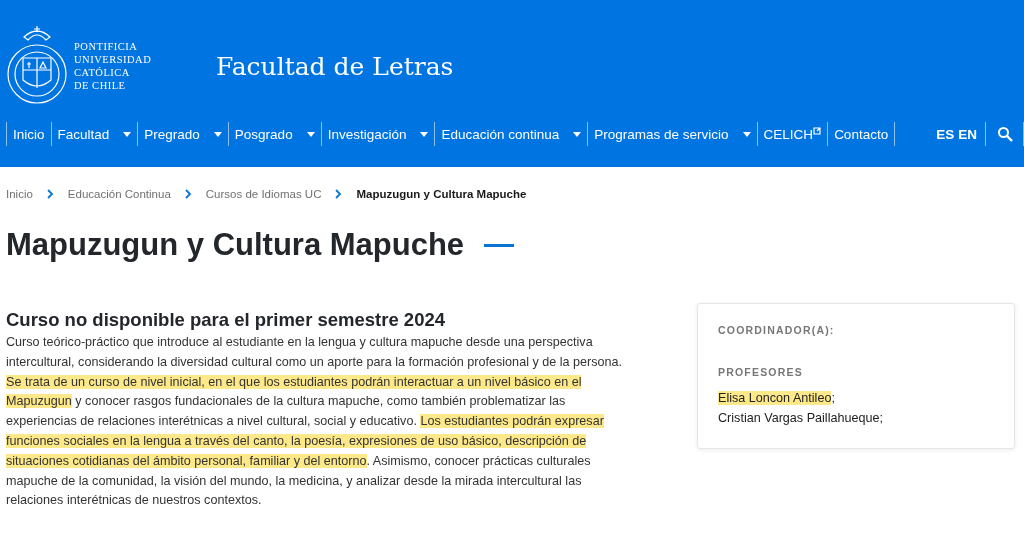  What do you see at coordinates (967, 134) in the screenshot?
I see `language-link: EN` at bounding box center [967, 134].